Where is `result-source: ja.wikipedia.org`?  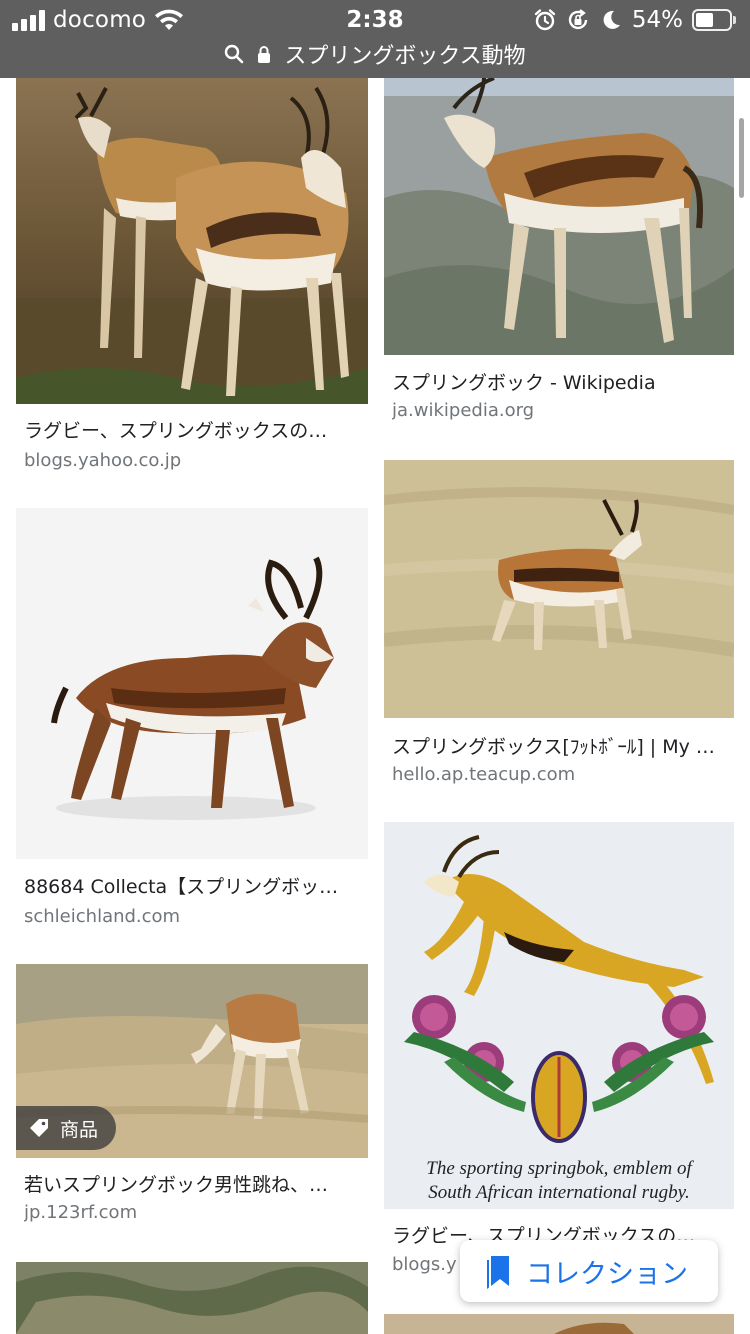
result-source: ja.wikipedia.org is located at coordinates (463, 410).